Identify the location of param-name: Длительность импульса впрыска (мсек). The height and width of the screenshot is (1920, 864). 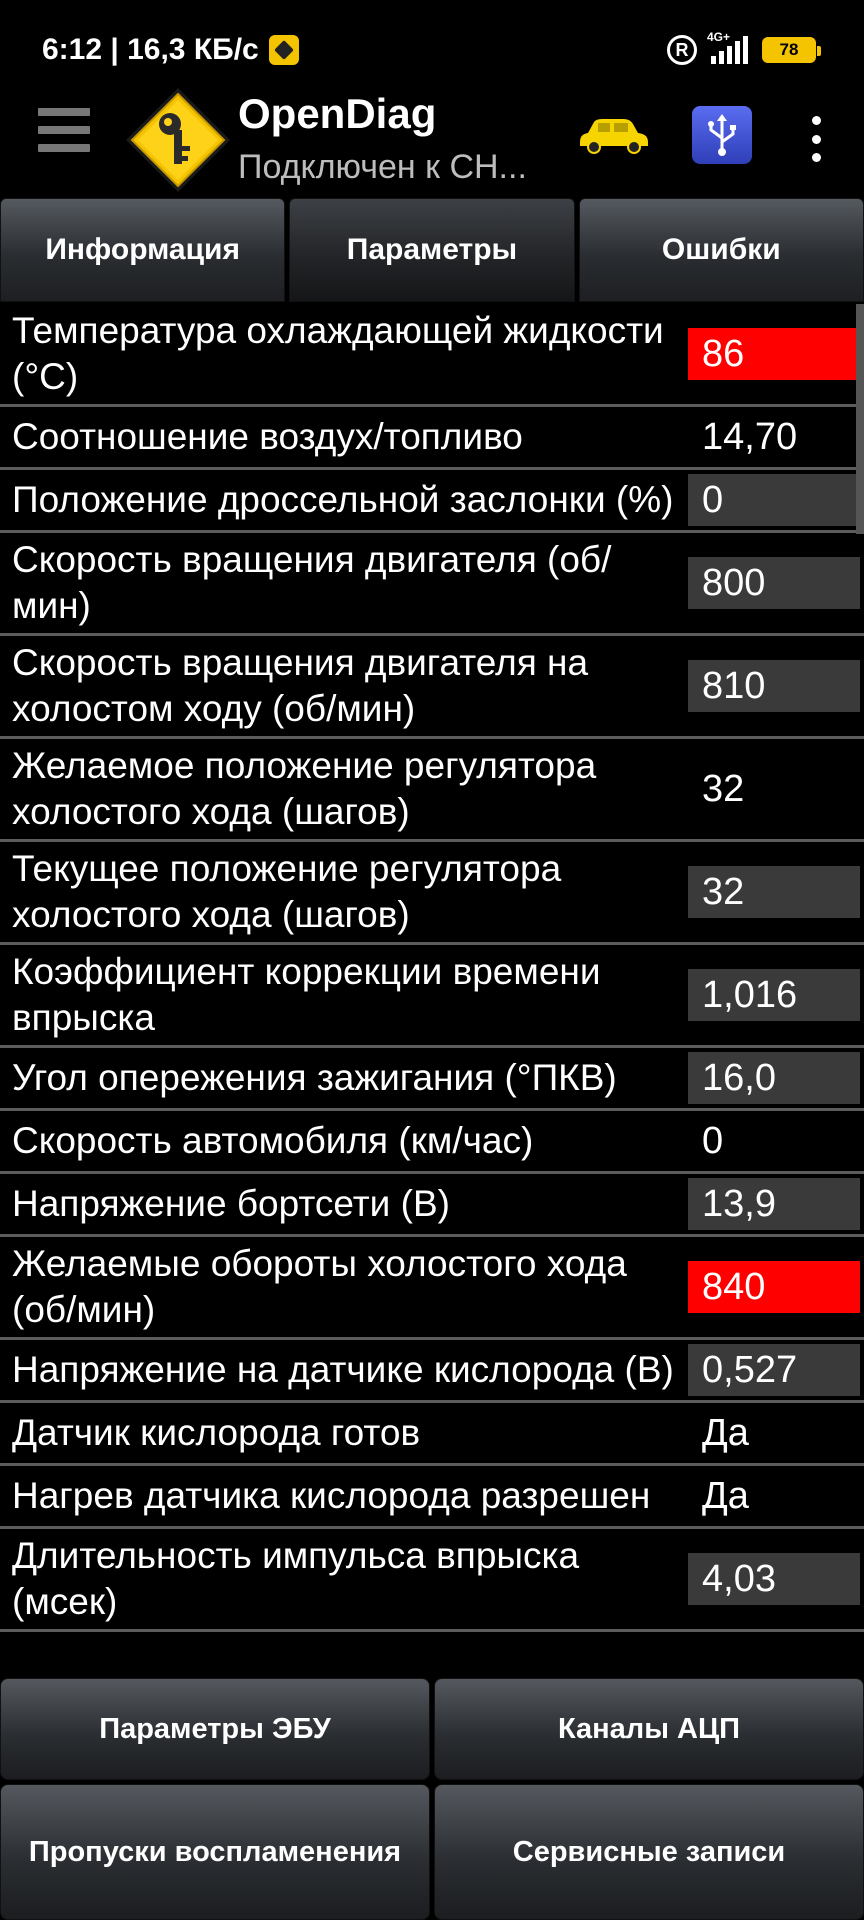
(296, 1578).